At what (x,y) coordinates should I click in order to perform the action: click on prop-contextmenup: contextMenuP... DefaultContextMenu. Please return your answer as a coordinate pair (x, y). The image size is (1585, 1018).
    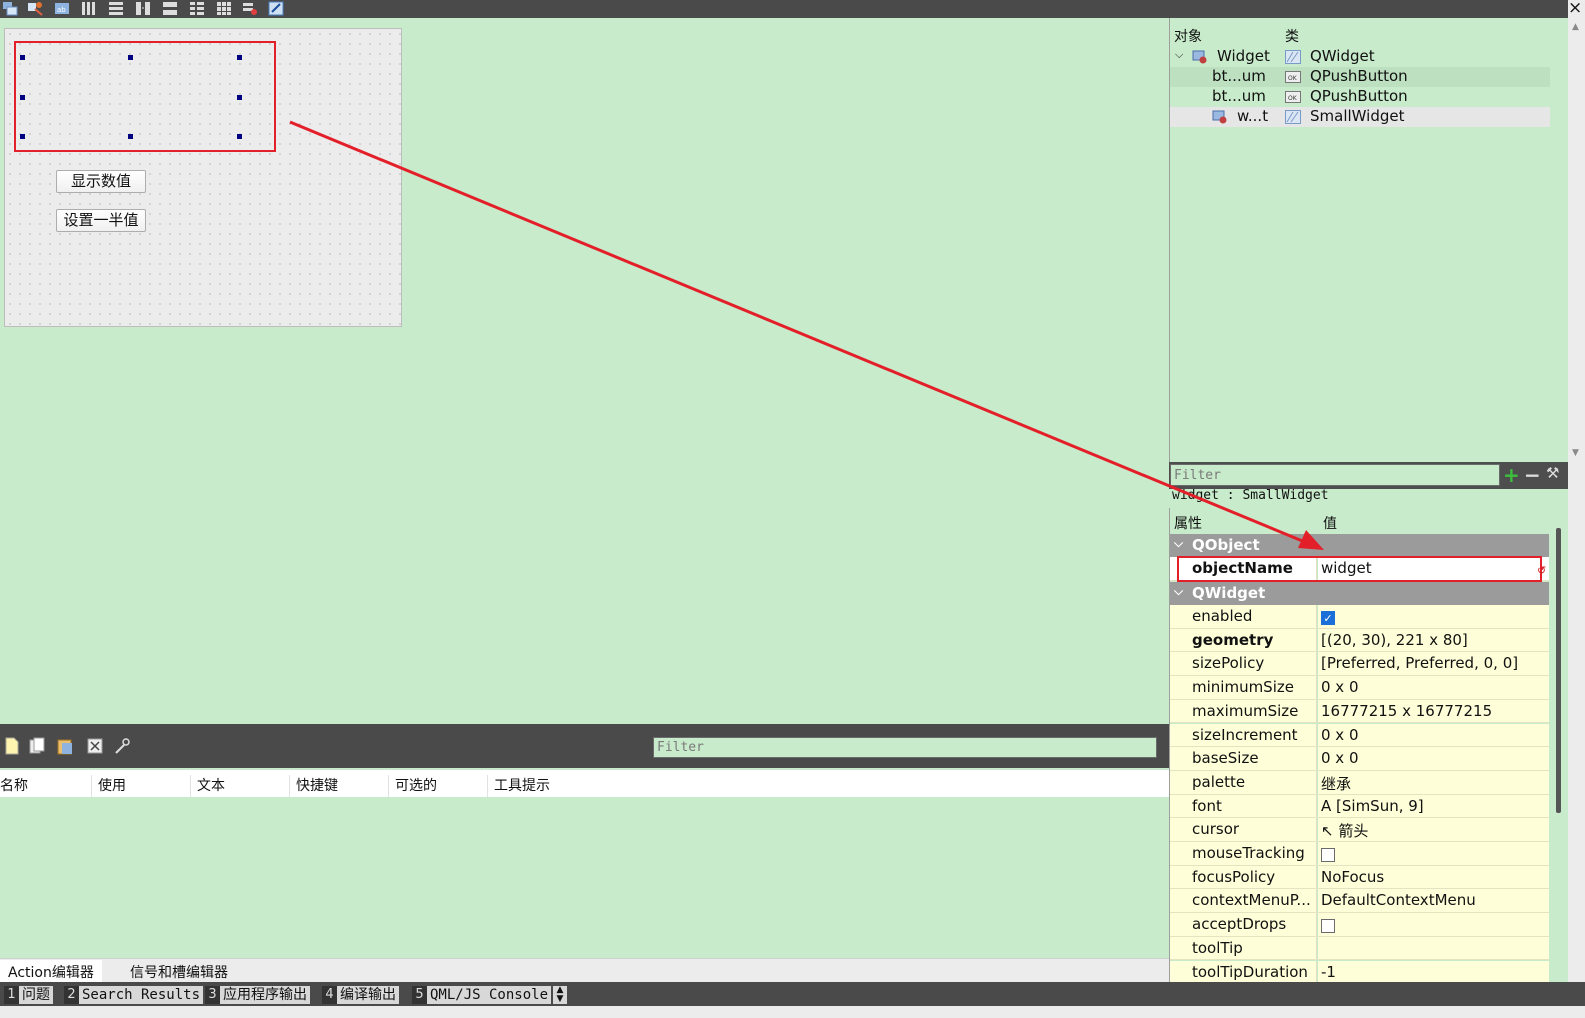
    Looking at the image, I should click on (1359, 901).